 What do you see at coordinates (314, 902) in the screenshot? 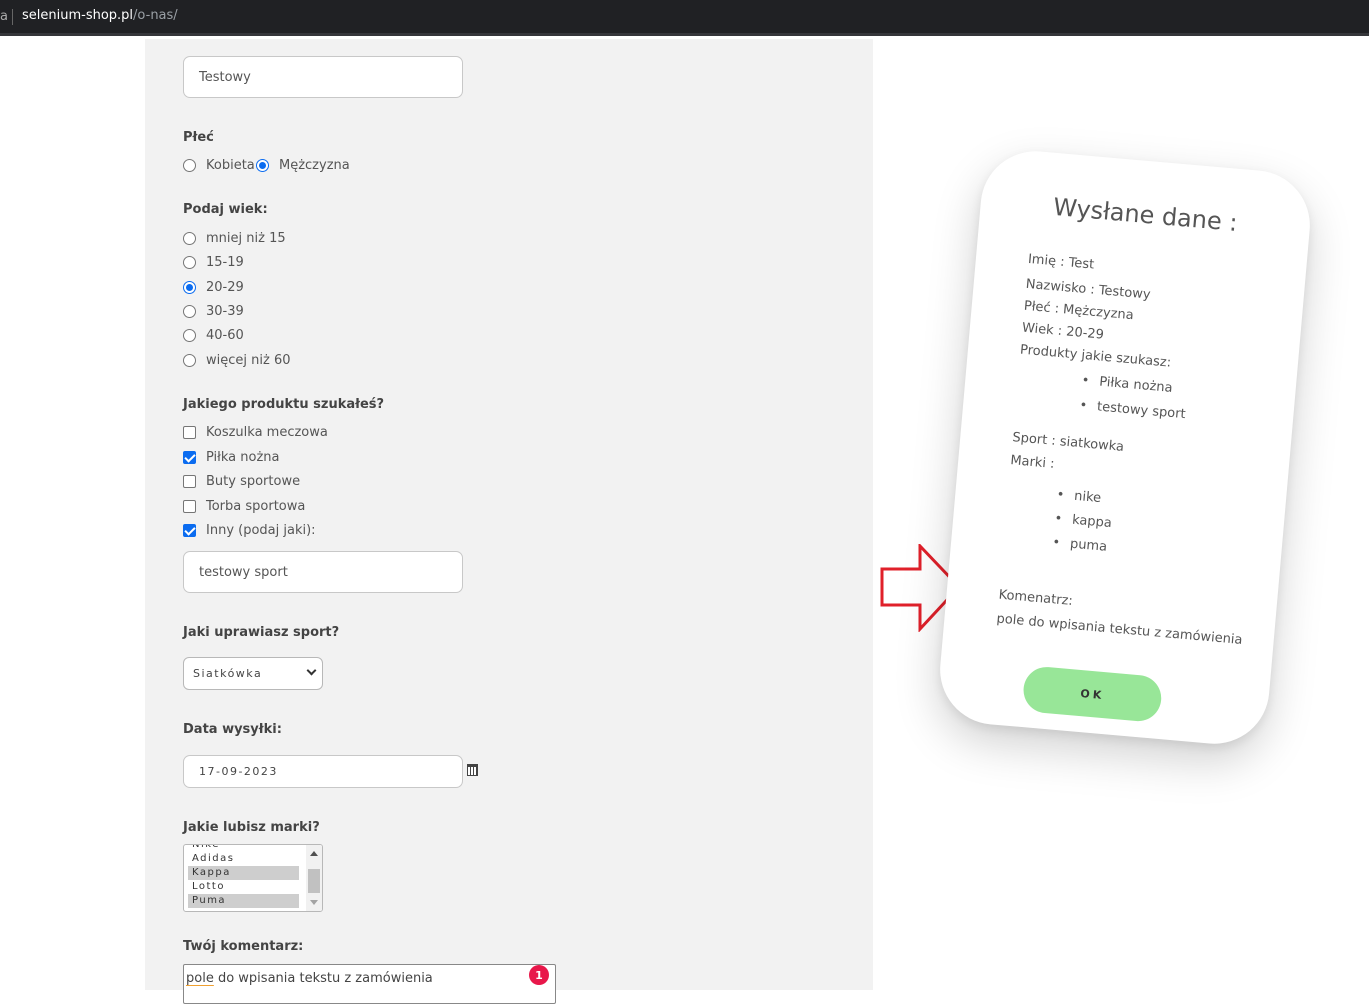
I see `scroll-down-icon` at bounding box center [314, 902].